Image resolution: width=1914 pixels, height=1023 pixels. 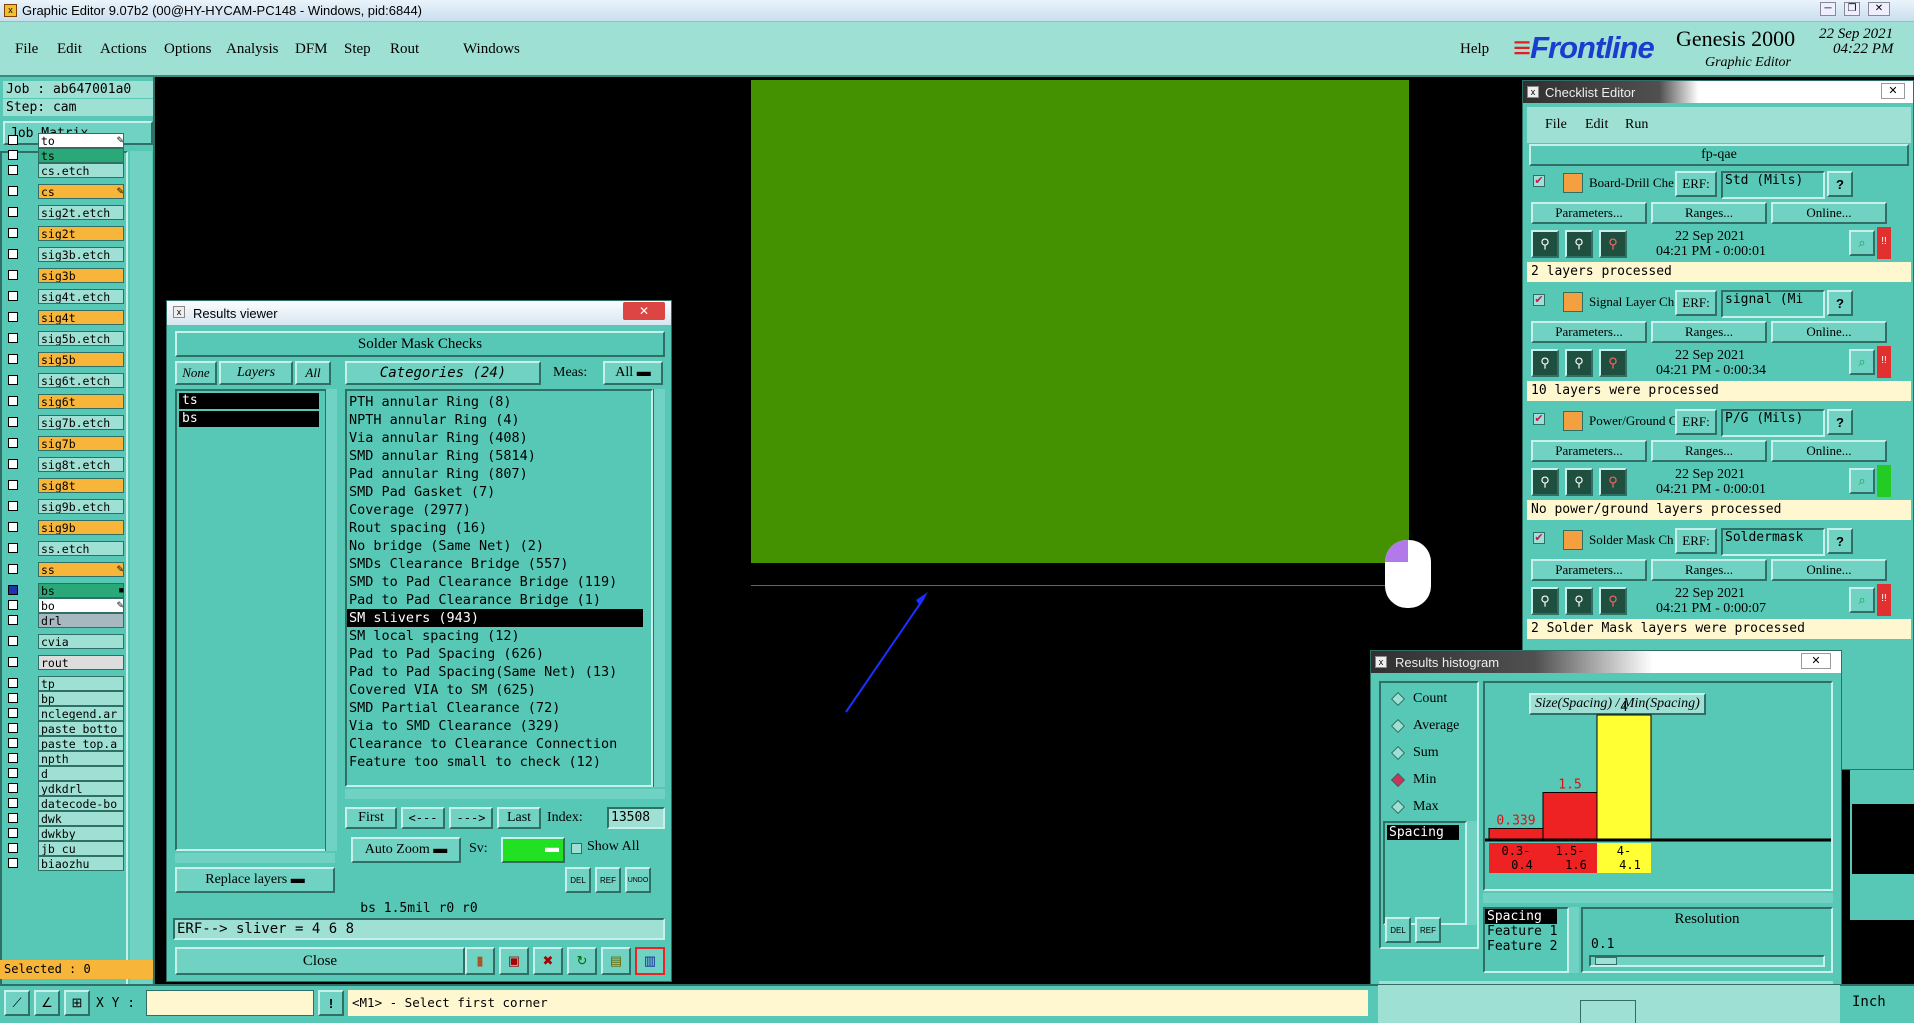 I want to click on grid-icon: ⊞, so click(x=77, y=1003).